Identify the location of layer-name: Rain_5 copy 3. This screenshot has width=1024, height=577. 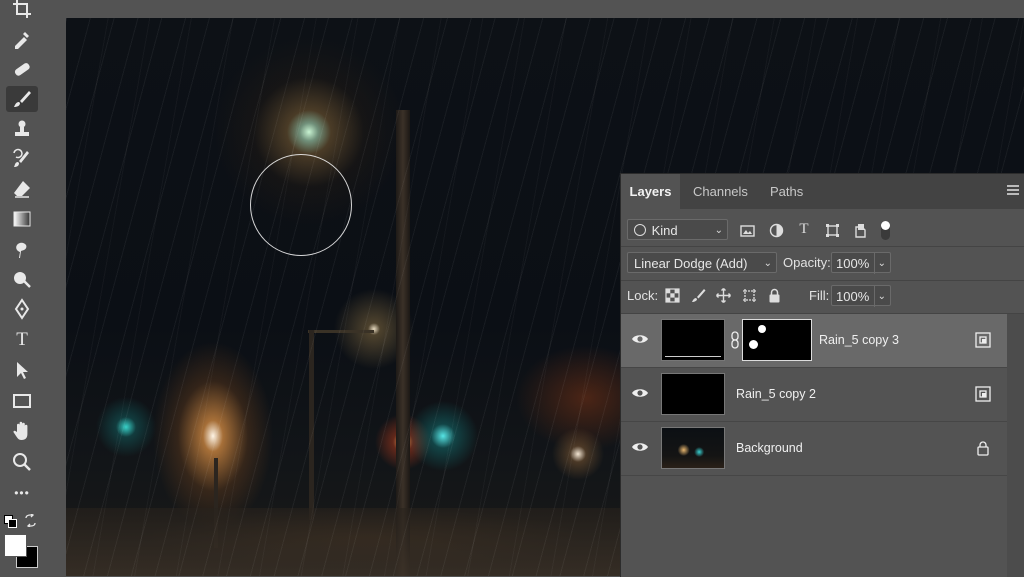
(859, 340).